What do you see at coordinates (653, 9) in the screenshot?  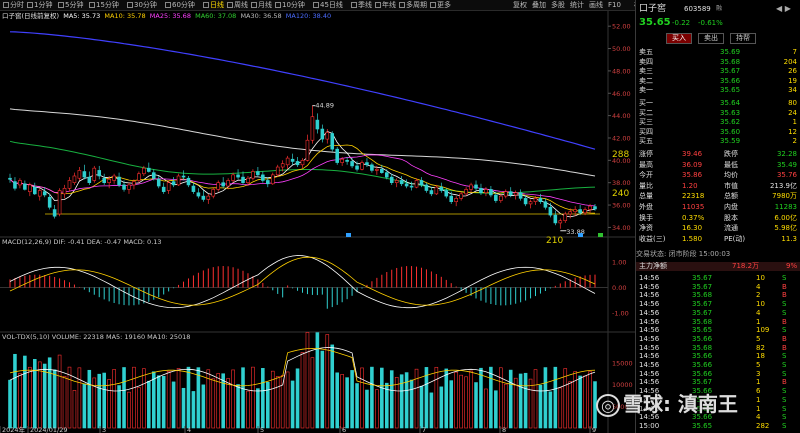 I see `quote-stock-name: 口子窖` at bounding box center [653, 9].